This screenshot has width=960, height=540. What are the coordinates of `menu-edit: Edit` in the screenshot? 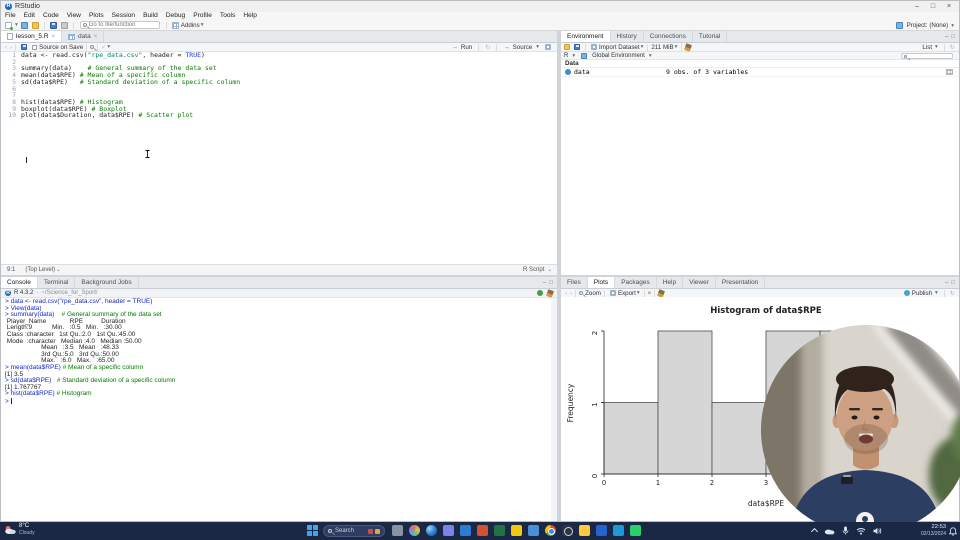 It's located at (29, 16).